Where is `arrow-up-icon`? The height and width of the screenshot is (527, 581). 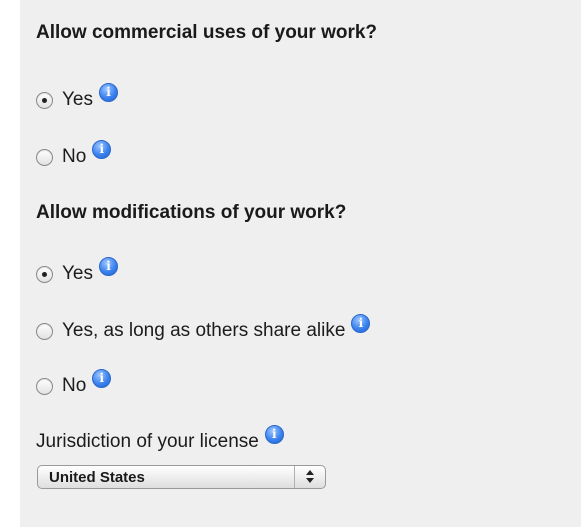
arrow-up-icon is located at coordinates (310, 472).